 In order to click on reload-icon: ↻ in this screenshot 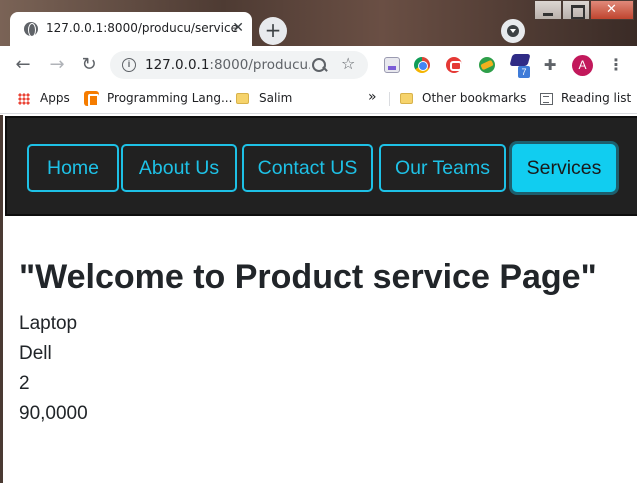, I will do `click(89, 65)`.